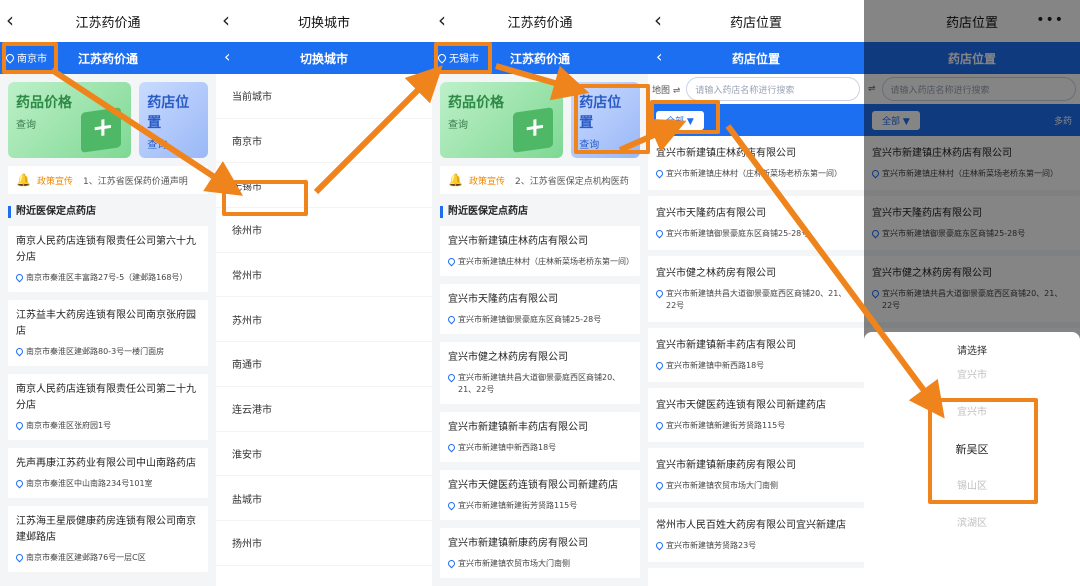 Image resolution: width=1080 pixels, height=586 pixels. Describe the element at coordinates (726, 465) in the screenshot. I see `pharmacy-name: 宜兴市新建镇新康药房有限公司` at that location.